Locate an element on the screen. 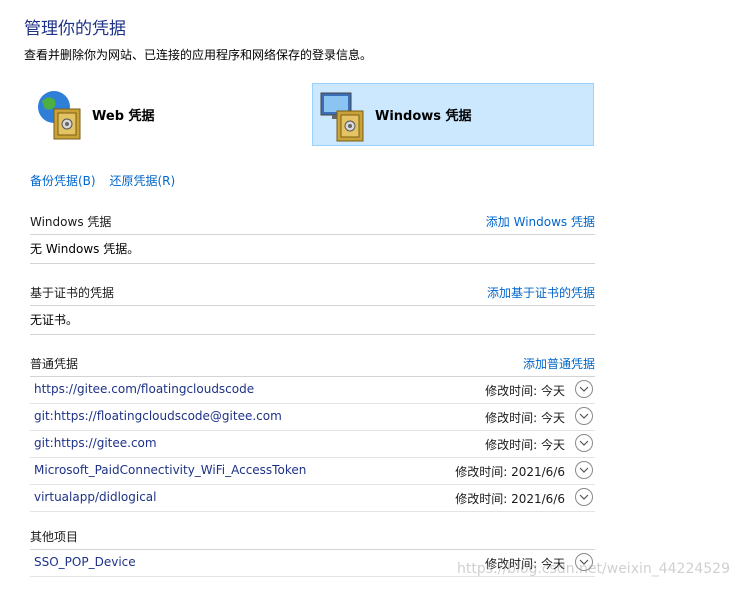  windows-credentials-tile: Windows 凭据 is located at coordinates (453, 114).